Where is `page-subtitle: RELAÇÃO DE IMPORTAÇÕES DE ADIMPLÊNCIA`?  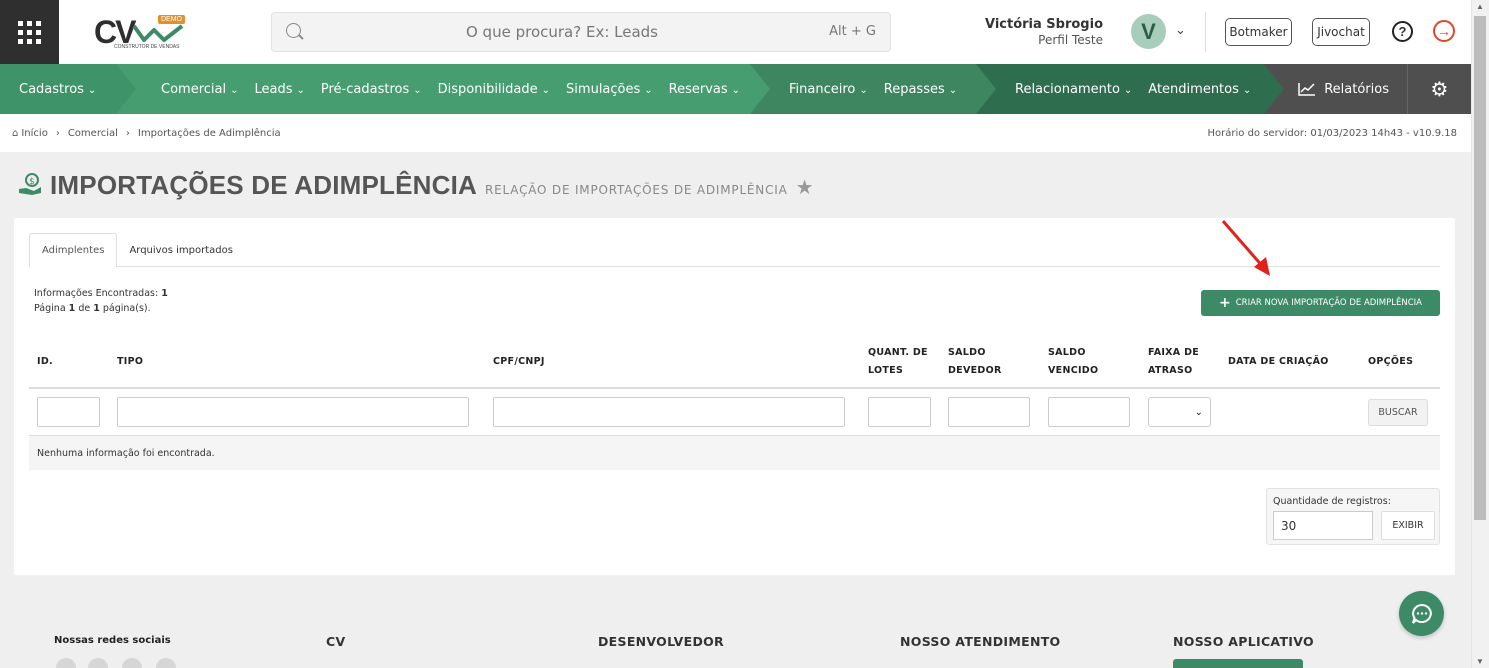
page-subtitle: RELAÇÃO DE IMPORTAÇÕES DE ADIMPLÊNCIA is located at coordinates (636, 190).